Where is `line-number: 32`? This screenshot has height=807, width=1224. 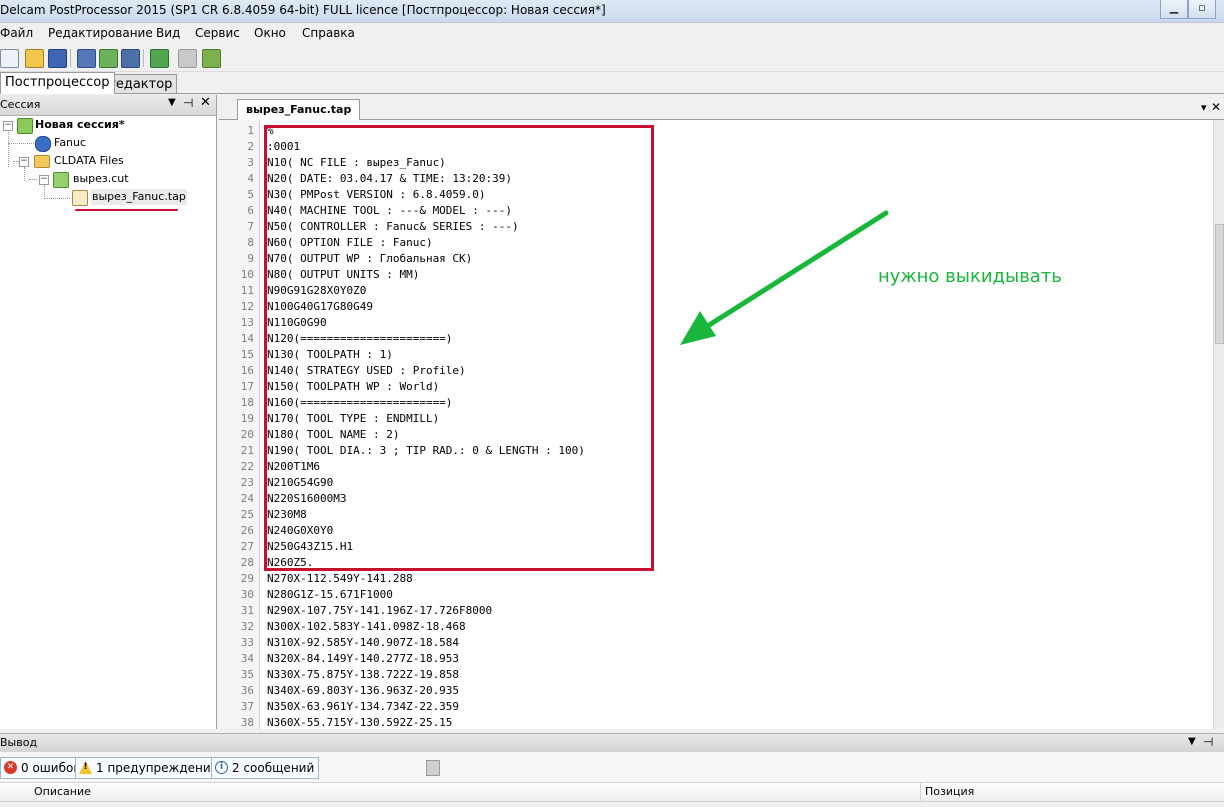 line-number: 32 is located at coordinates (247, 626).